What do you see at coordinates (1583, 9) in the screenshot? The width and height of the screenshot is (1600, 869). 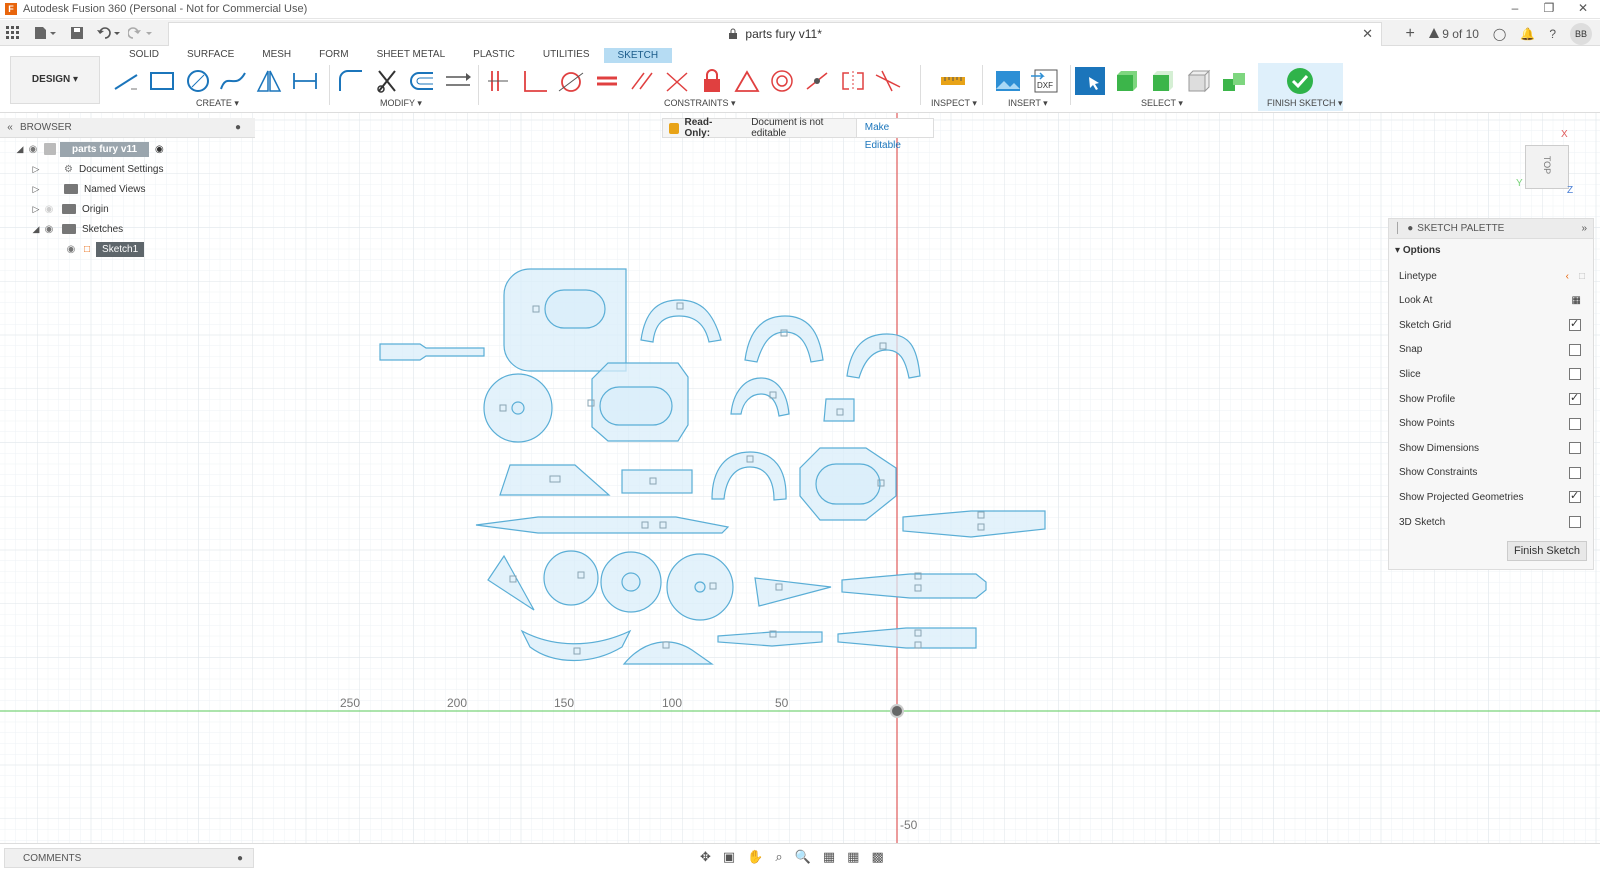 I see `close-window-button: ✕` at bounding box center [1583, 9].